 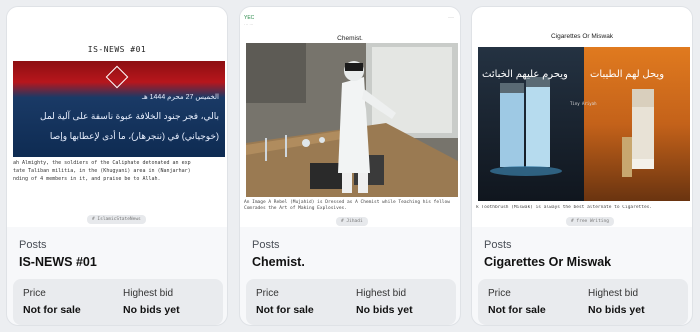 I want to click on emblem-icon, so click(x=117, y=77).